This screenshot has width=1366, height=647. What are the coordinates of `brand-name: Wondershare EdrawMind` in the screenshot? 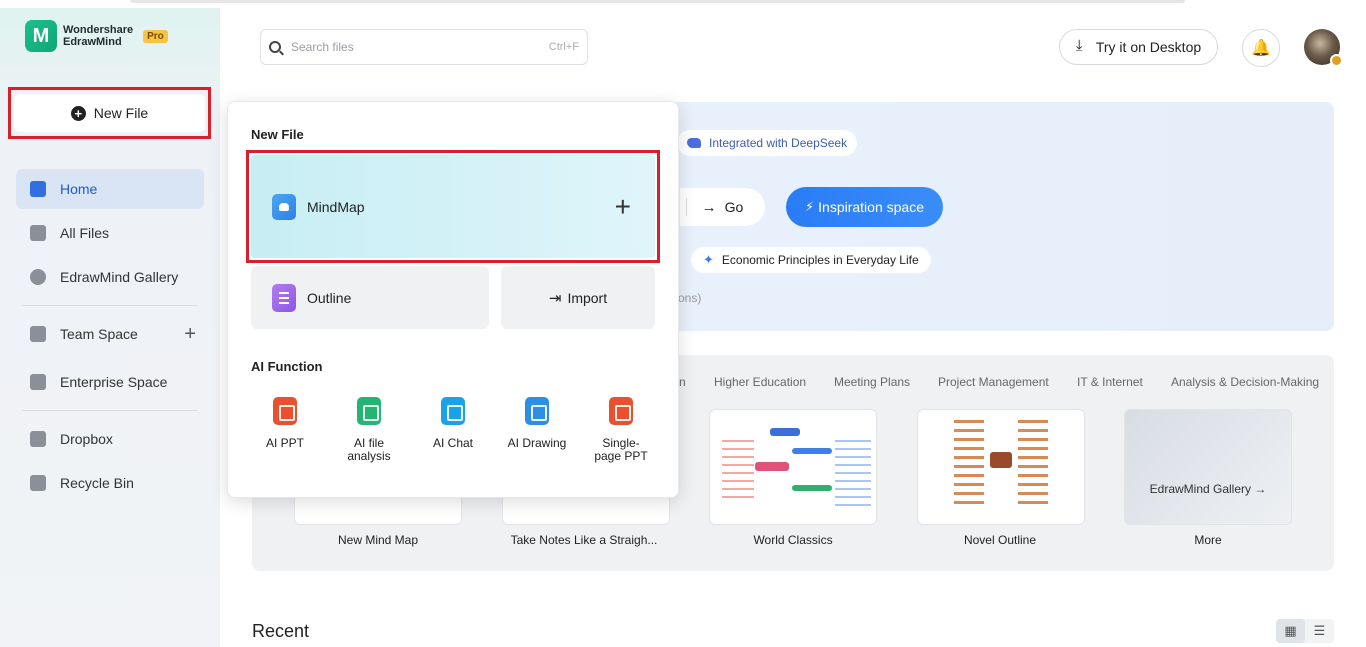 It's located at (98, 36).